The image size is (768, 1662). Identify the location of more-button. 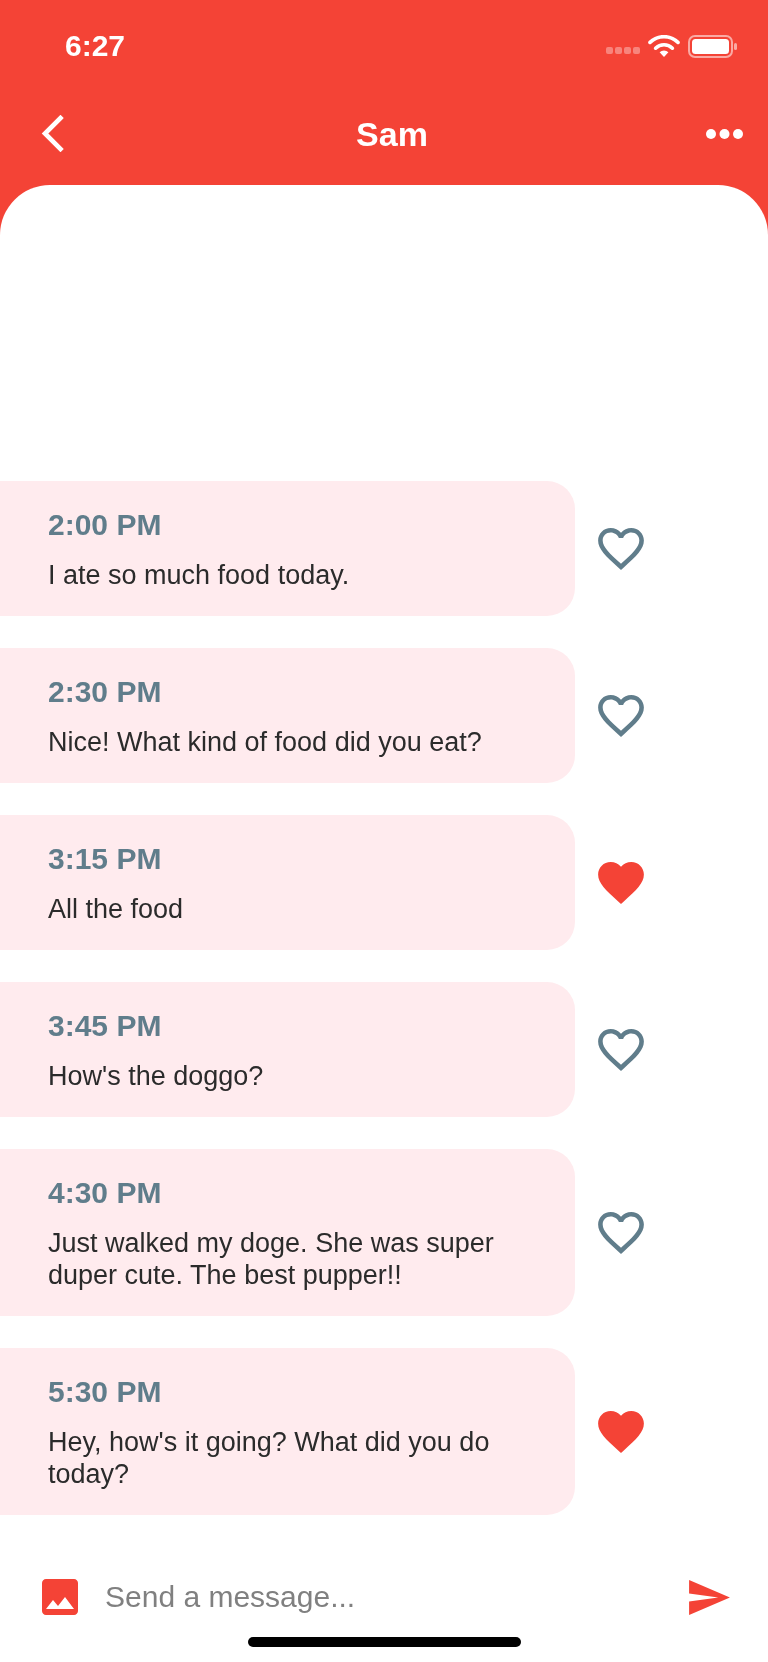
(724, 133).